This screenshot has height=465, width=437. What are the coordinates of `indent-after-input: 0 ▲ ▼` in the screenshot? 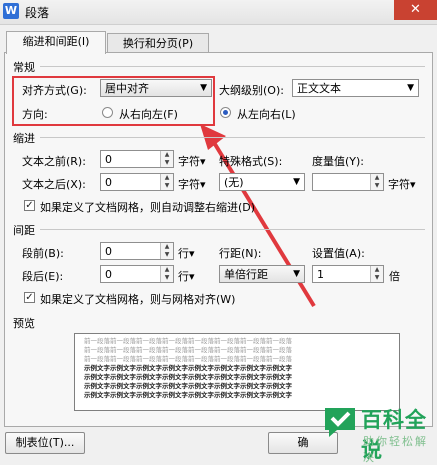 It's located at (137, 182).